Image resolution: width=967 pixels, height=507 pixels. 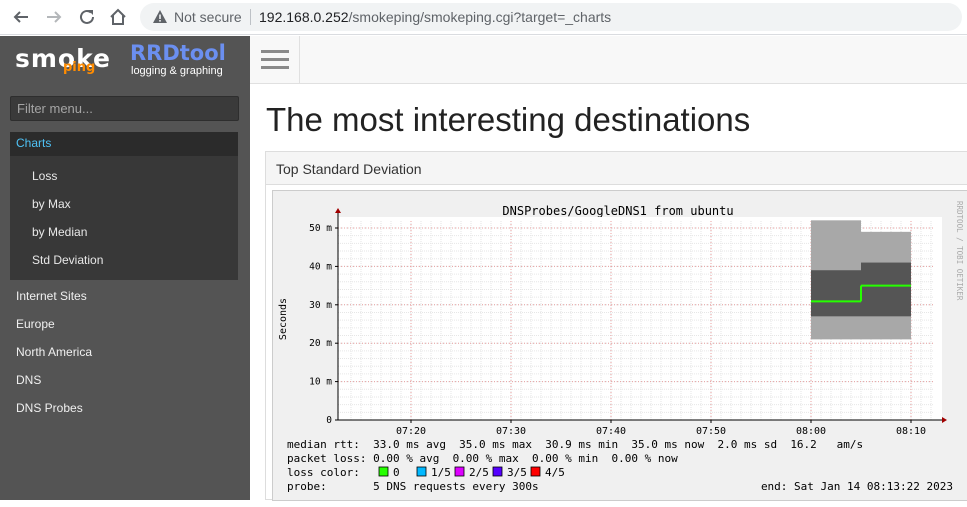 What do you see at coordinates (21, 17) in the screenshot?
I see `back-arrow-icon` at bounding box center [21, 17].